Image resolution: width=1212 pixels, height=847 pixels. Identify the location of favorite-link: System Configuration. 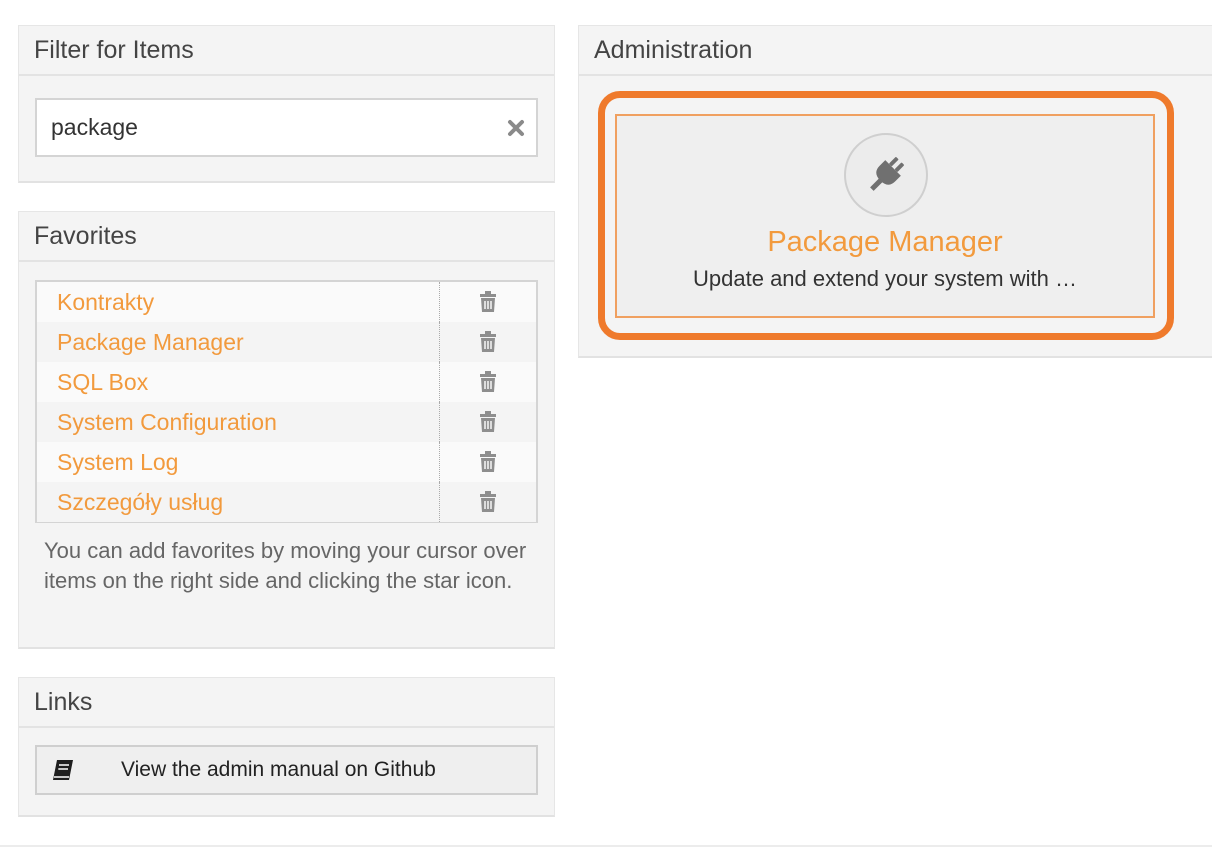
(238, 422).